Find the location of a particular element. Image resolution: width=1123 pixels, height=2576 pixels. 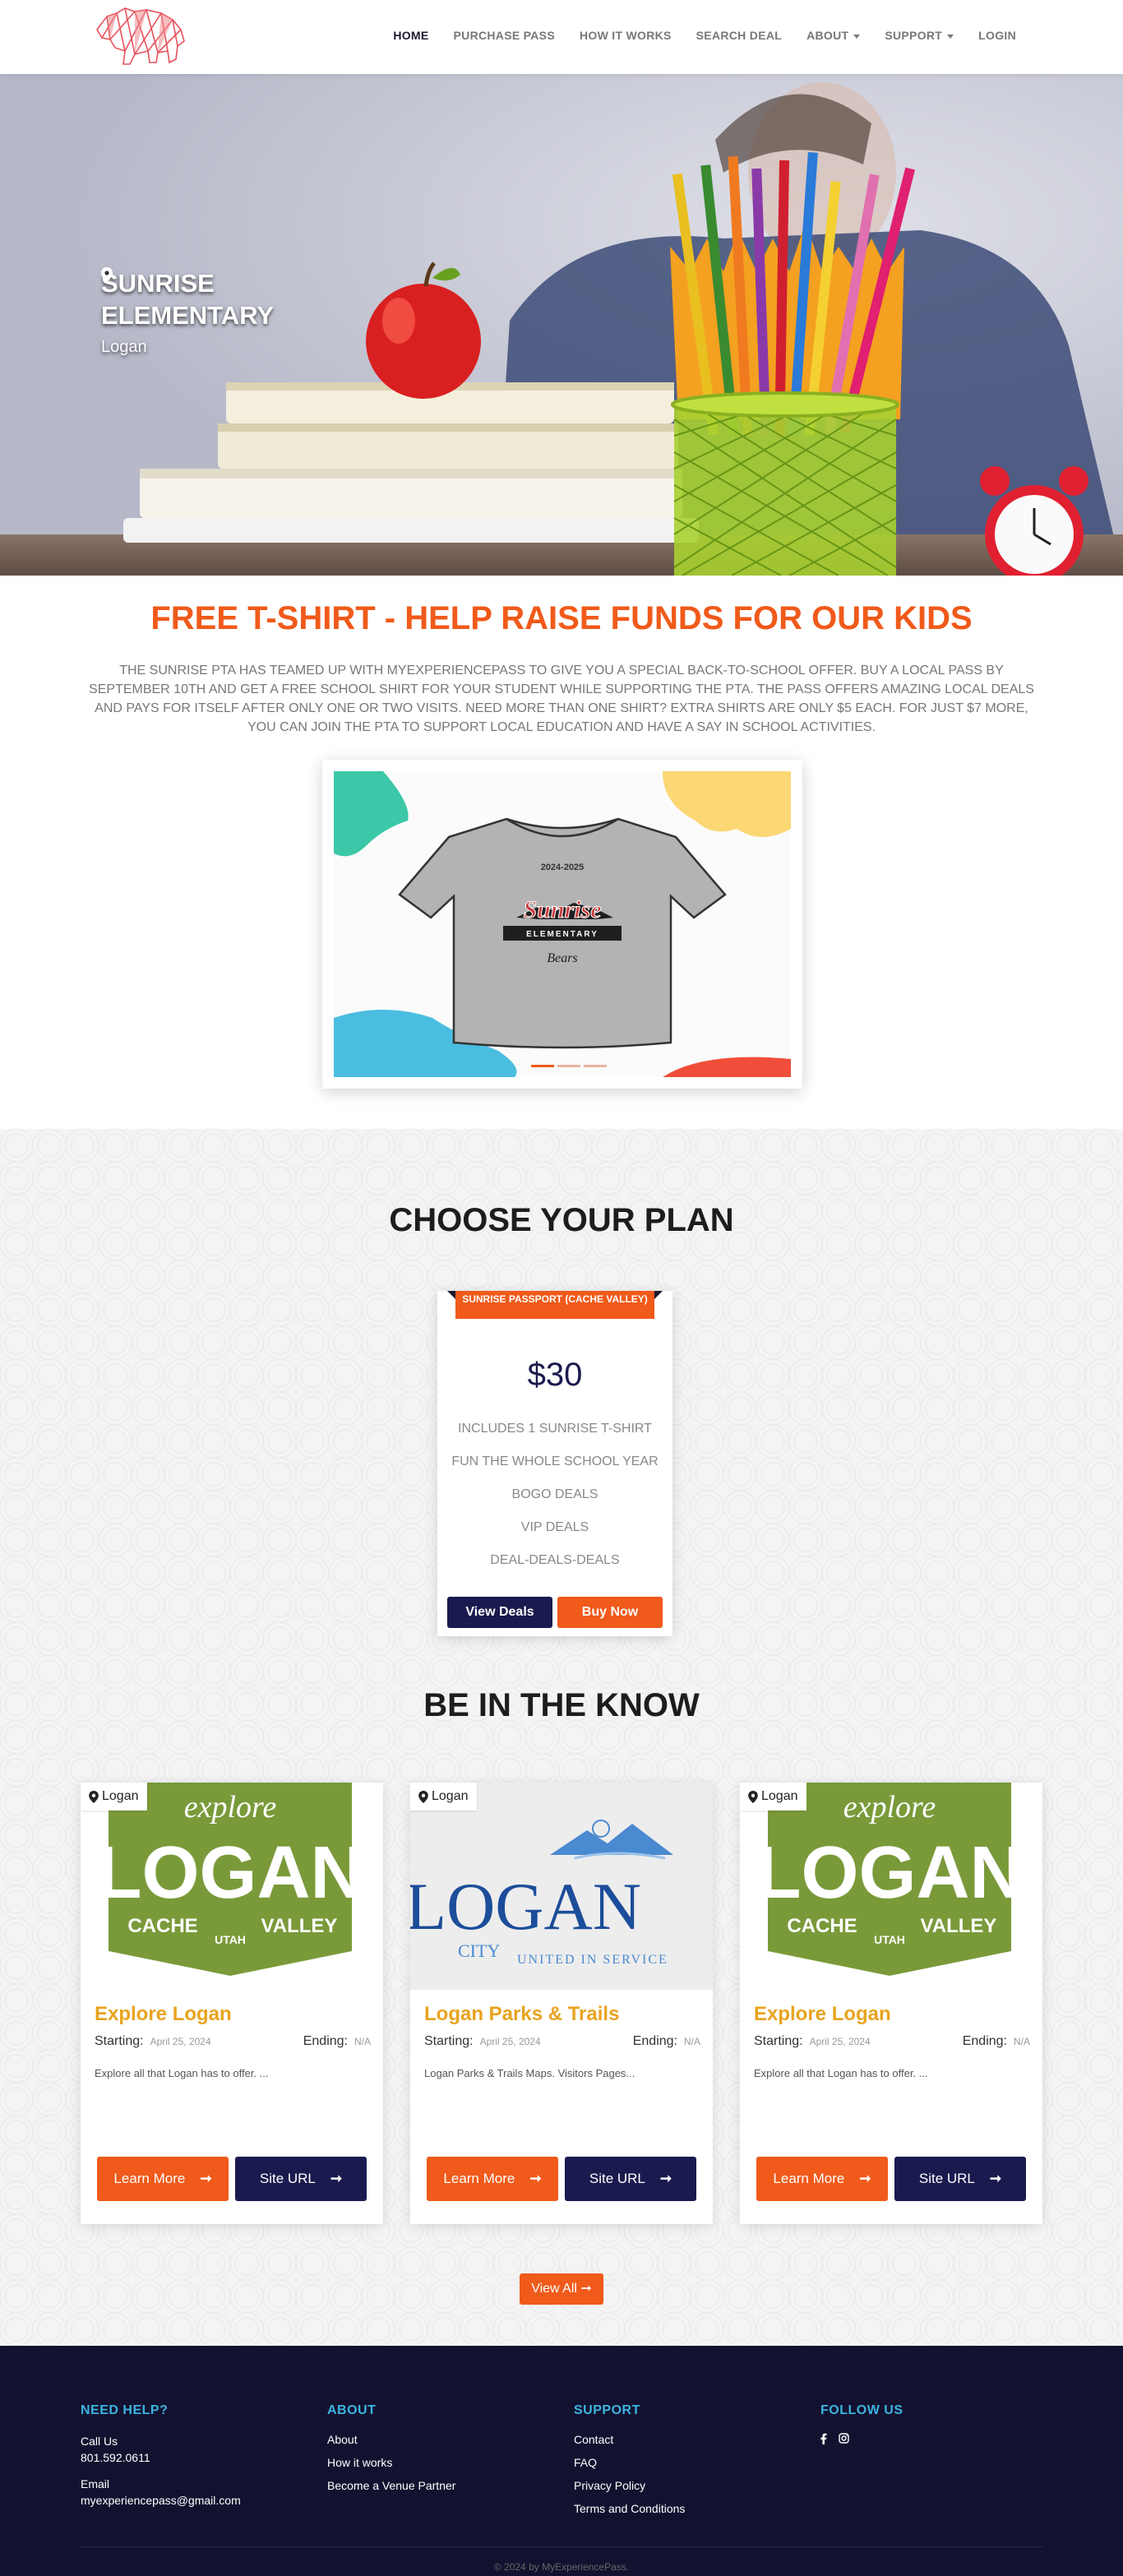

view-all-button: View All ➞ is located at coordinates (561, 2289).